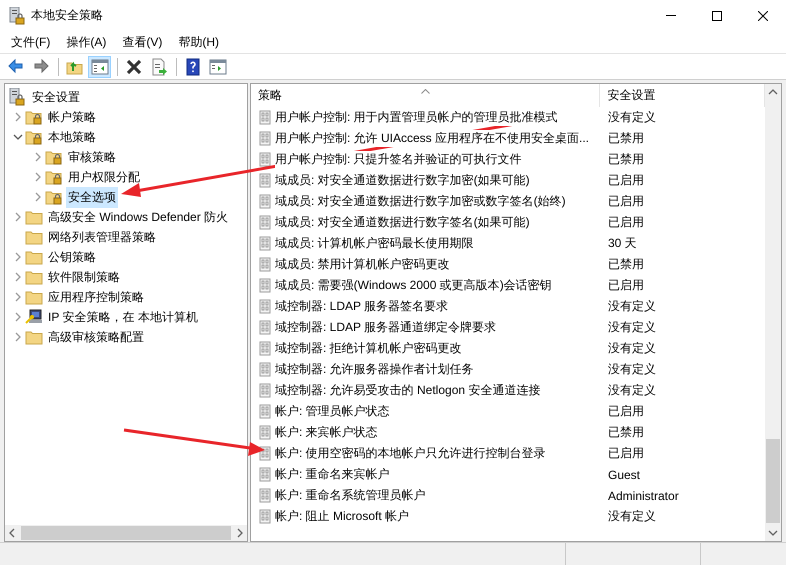 This screenshot has height=565, width=786. What do you see at coordinates (622, 243) in the screenshot?
I see `setting-value: 30 天` at bounding box center [622, 243].